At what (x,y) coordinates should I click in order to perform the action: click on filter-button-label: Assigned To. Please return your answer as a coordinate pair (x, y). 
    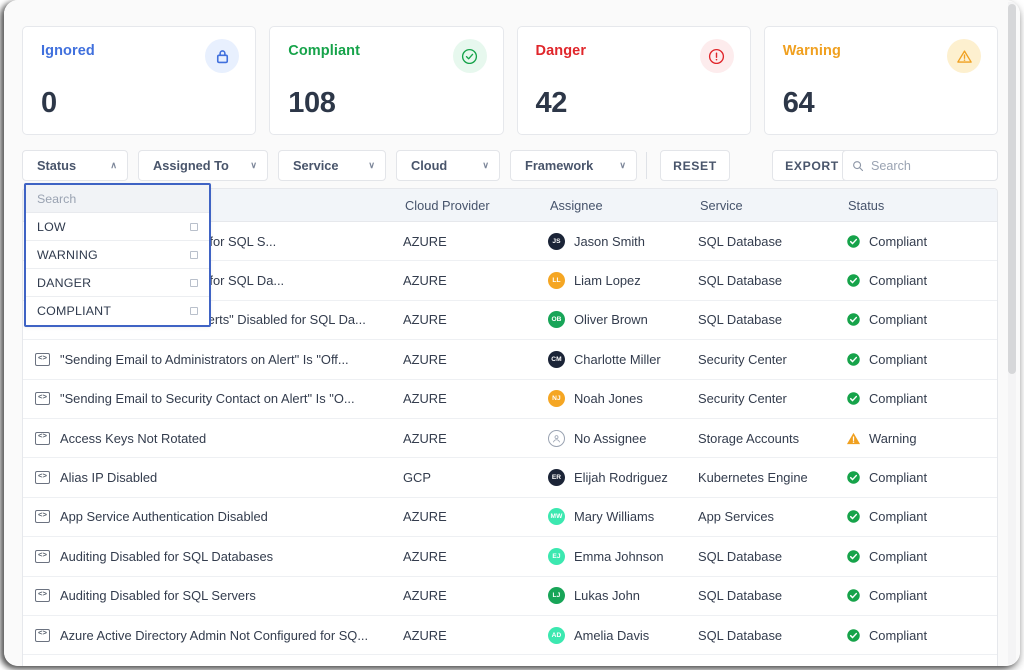
    Looking at the image, I should click on (191, 165).